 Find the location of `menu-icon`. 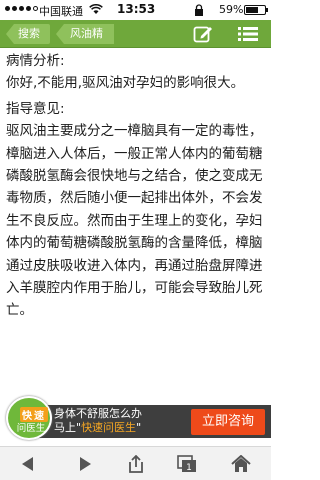

menu-icon is located at coordinates (248, 34).